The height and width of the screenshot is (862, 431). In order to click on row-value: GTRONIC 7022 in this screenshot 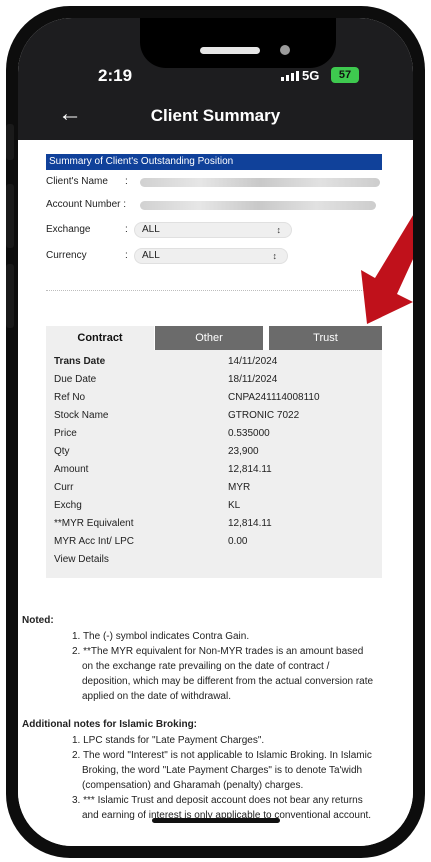, I will do `click(264, 415)`.